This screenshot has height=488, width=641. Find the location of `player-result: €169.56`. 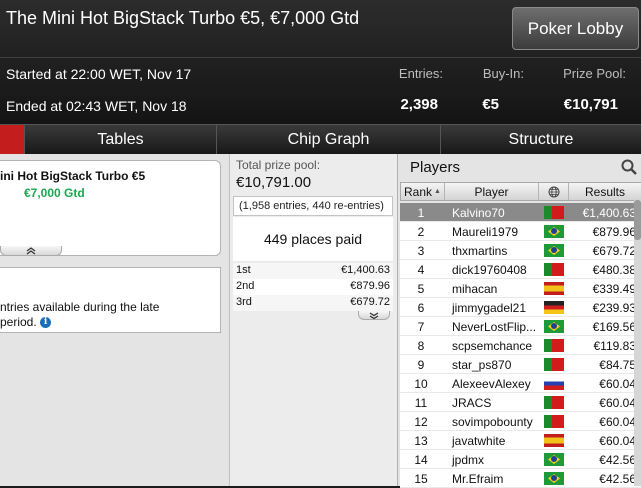

player-result: €169.56 is located at coordinates (614, 327).